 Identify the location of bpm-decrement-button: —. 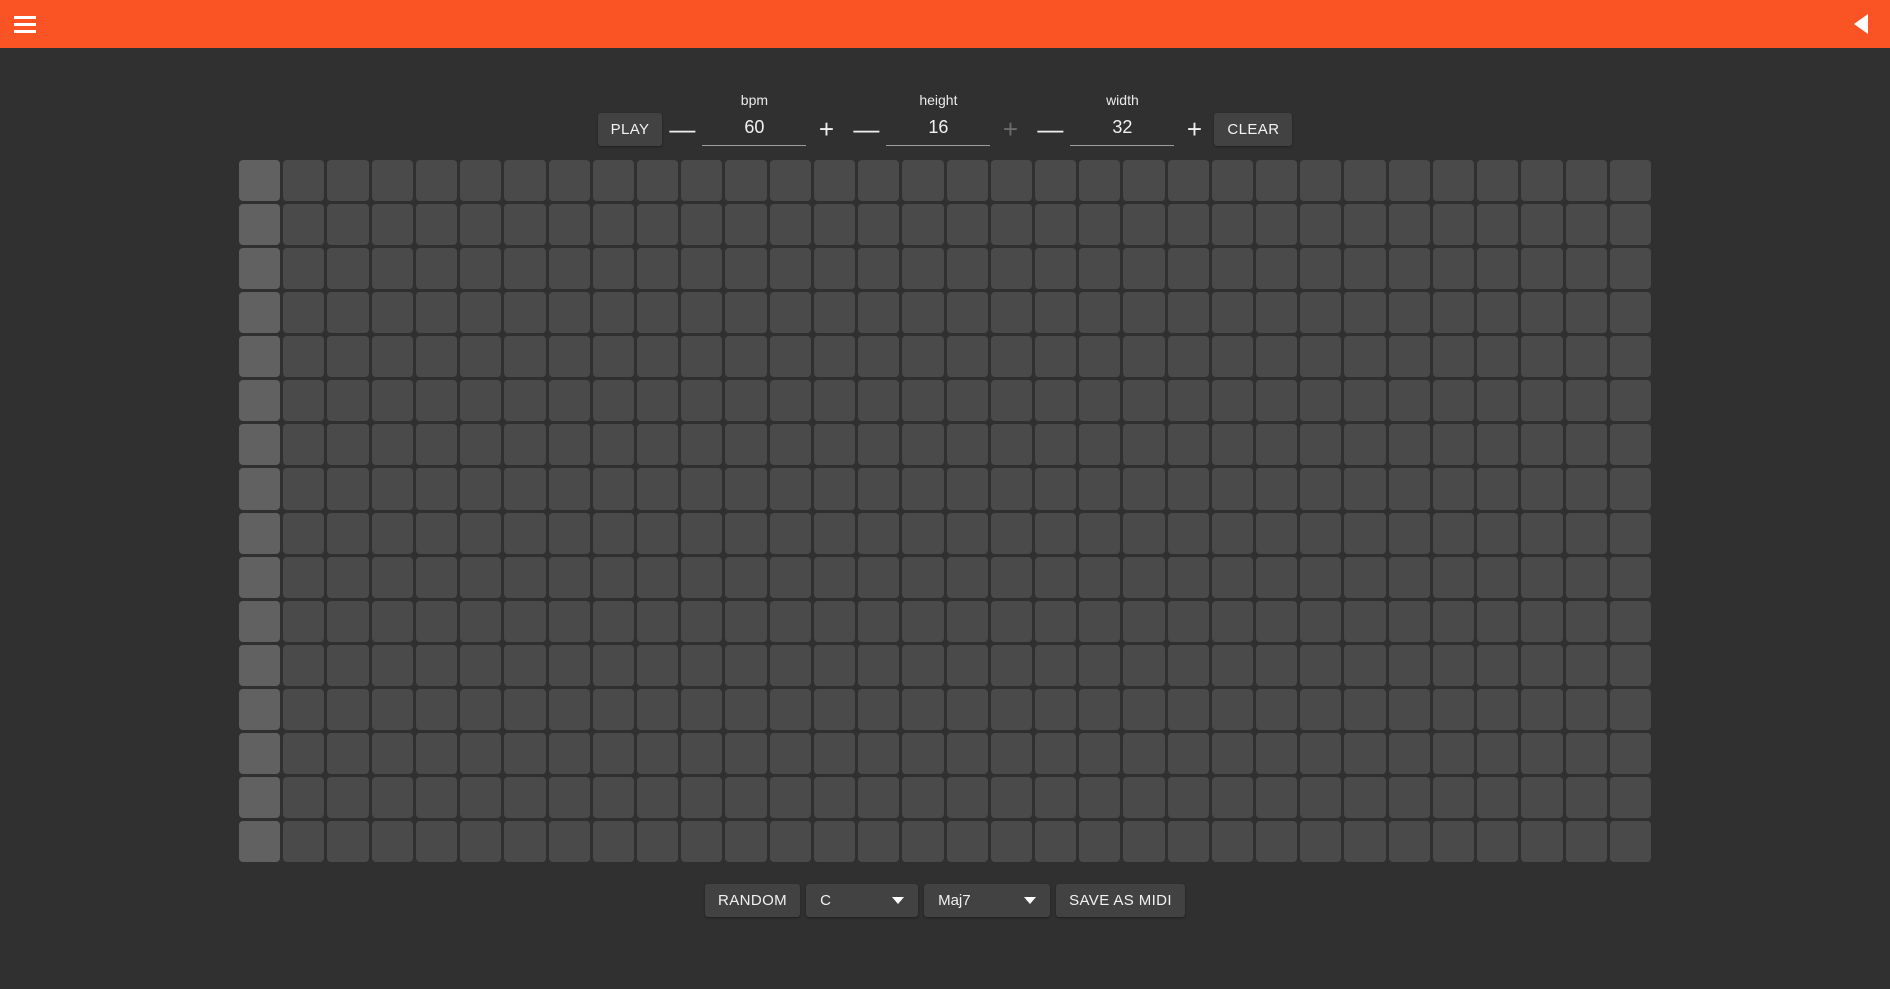
(682, 129).